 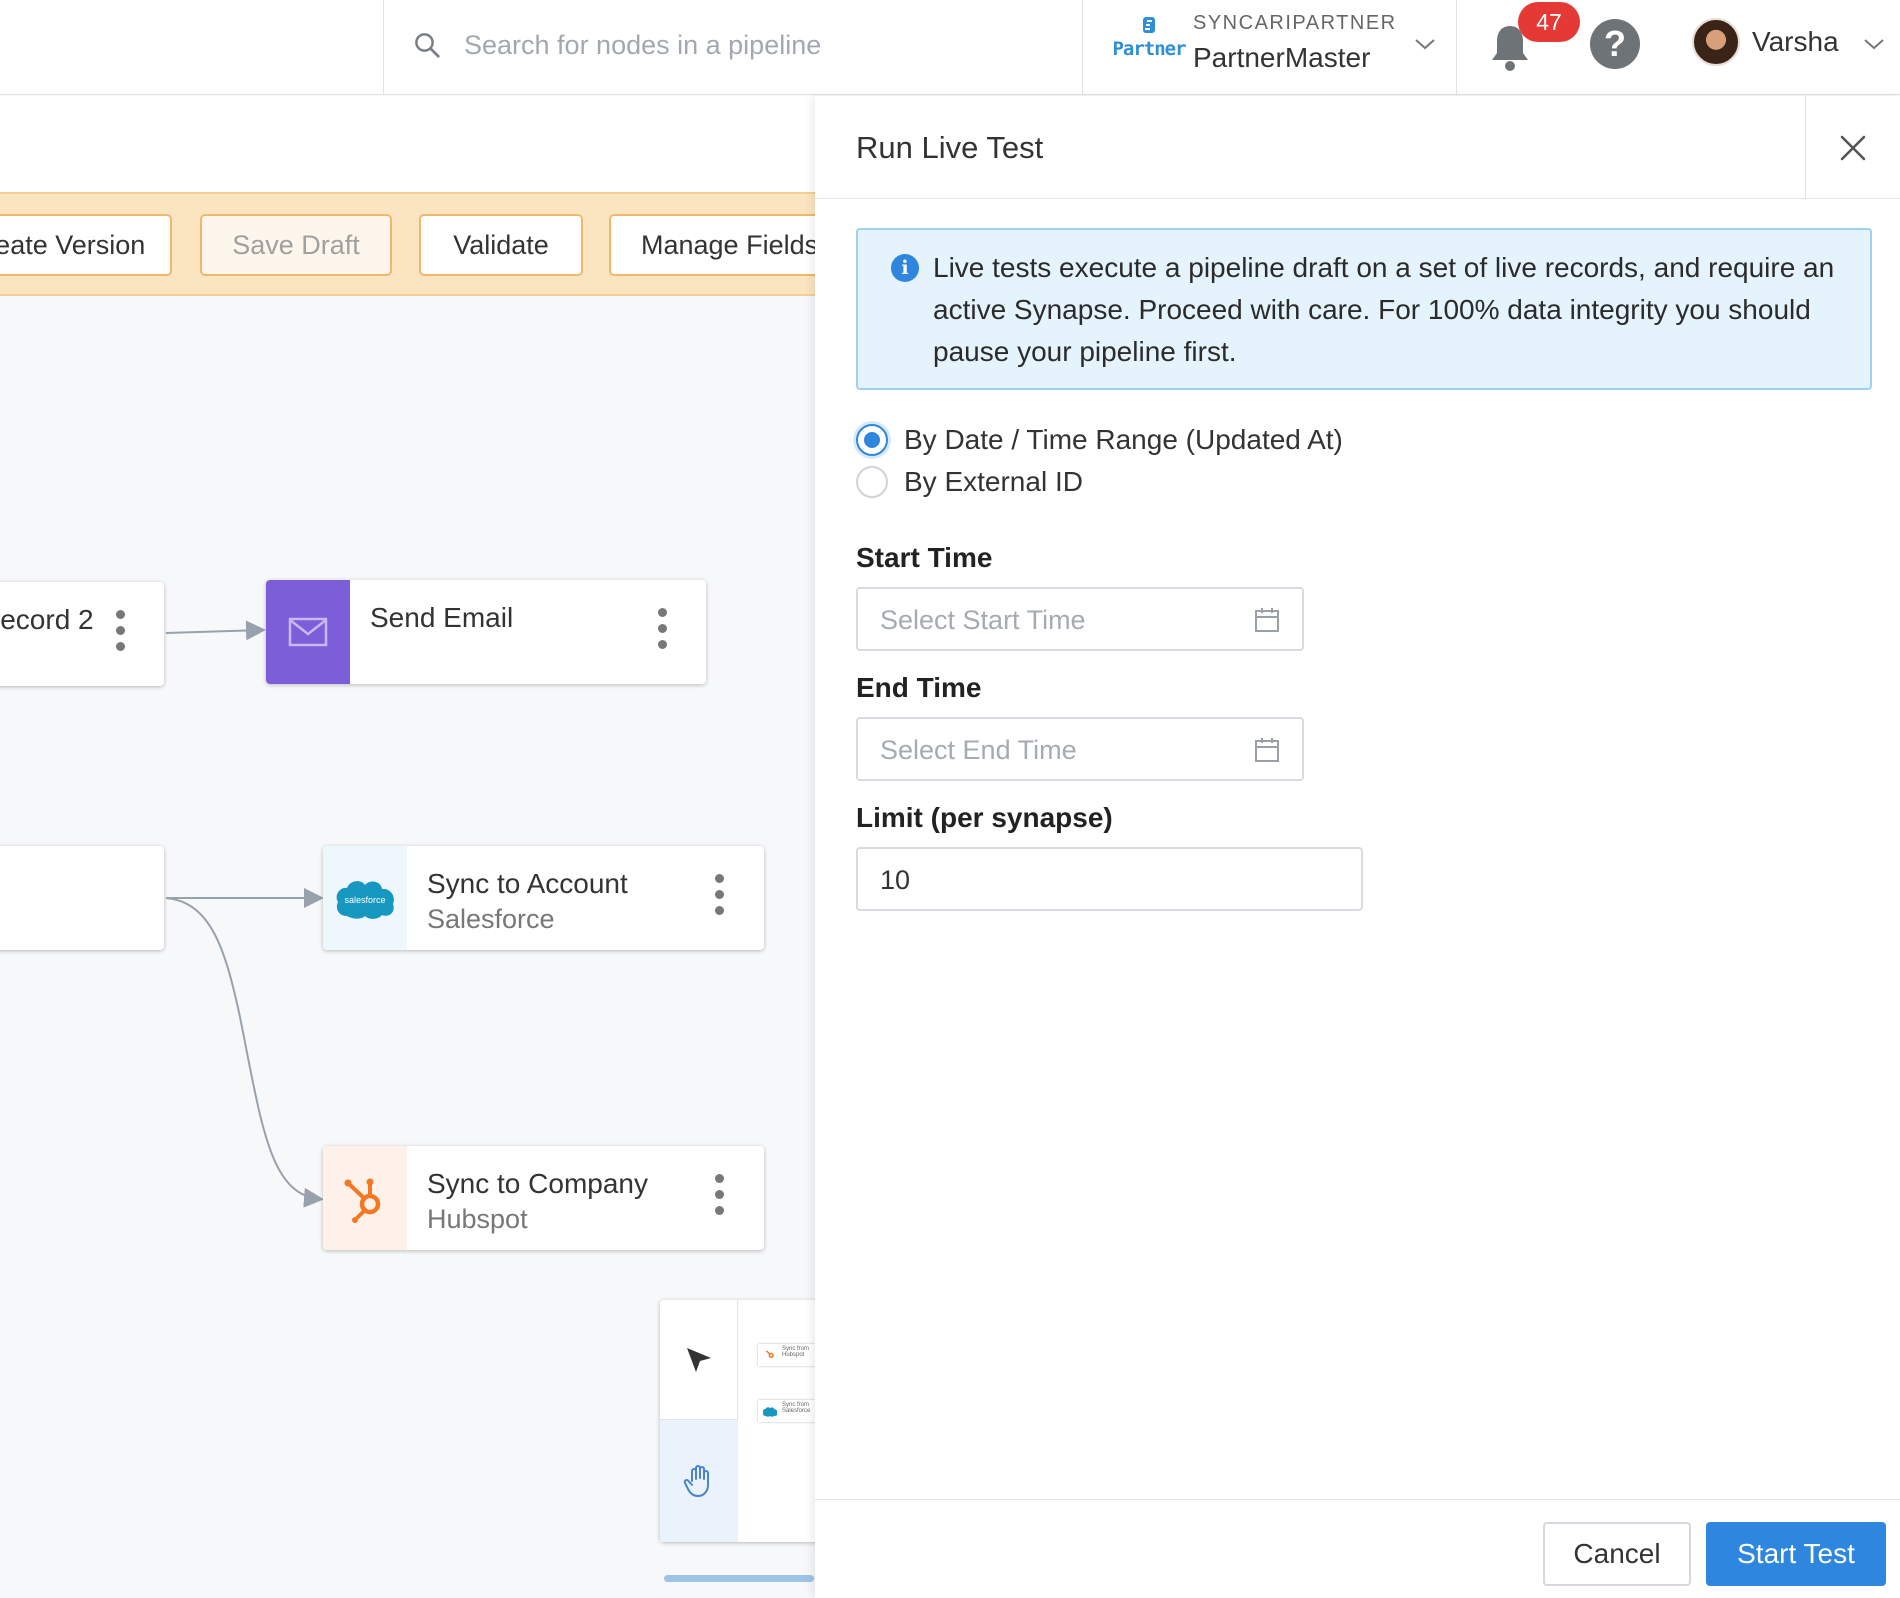 I want to click on org-switcher: Partner SYNCARIPARTNER PartnerMaster, so click(x=1270, y=47).